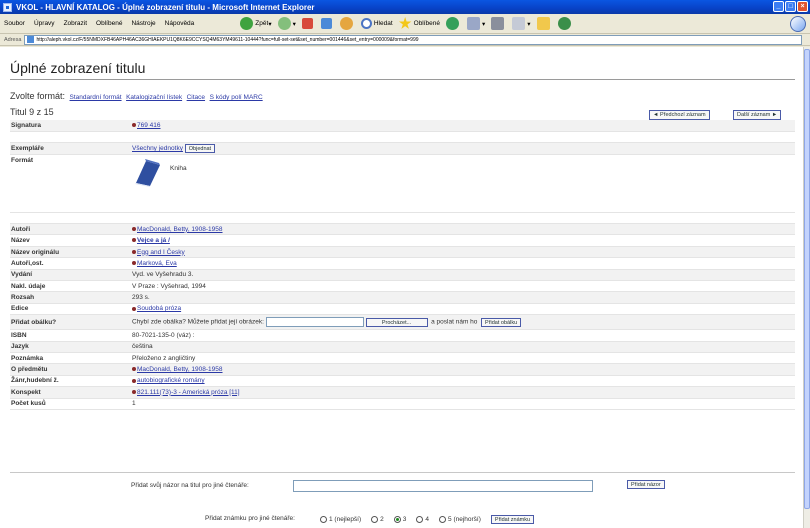  I want to click on folder-button, so click(544, 23).